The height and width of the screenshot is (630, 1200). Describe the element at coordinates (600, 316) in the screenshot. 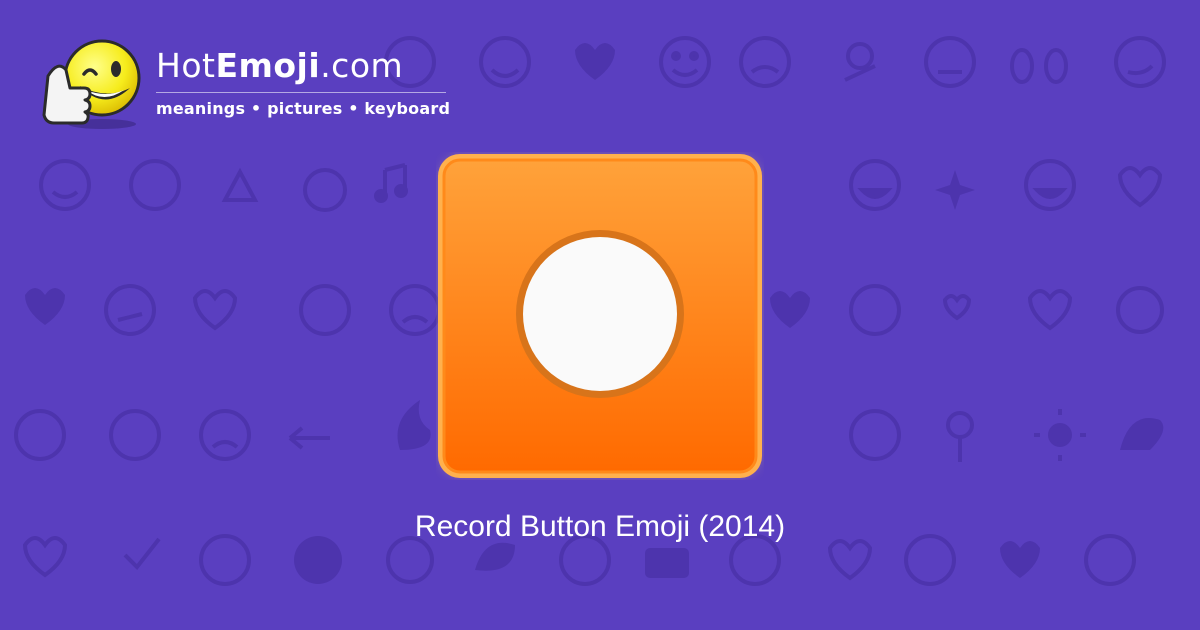

I see `record-button-icon` at that location.